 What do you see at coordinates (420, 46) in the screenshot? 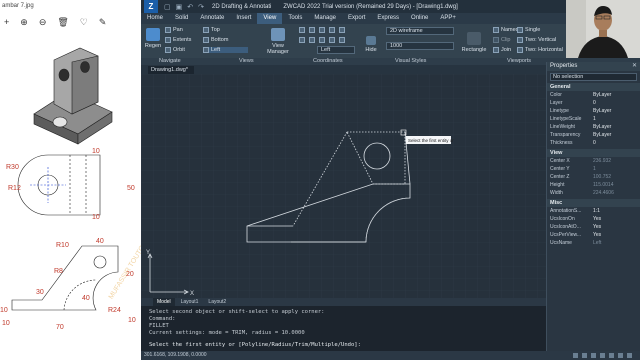
I see `hide-value-field: 1000` at bounding box center [420, 46].